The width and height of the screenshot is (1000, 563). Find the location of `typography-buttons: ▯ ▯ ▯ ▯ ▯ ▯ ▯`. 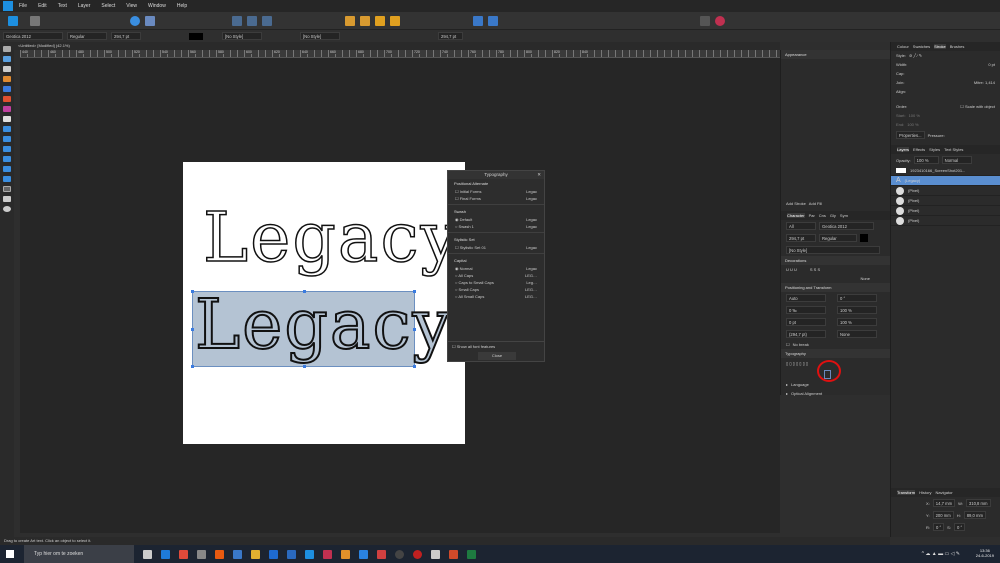

typography-buttons: ▯ ▯ ▯ ▯ ▯ ▯ ▯ is located at coordinates (797, 363).